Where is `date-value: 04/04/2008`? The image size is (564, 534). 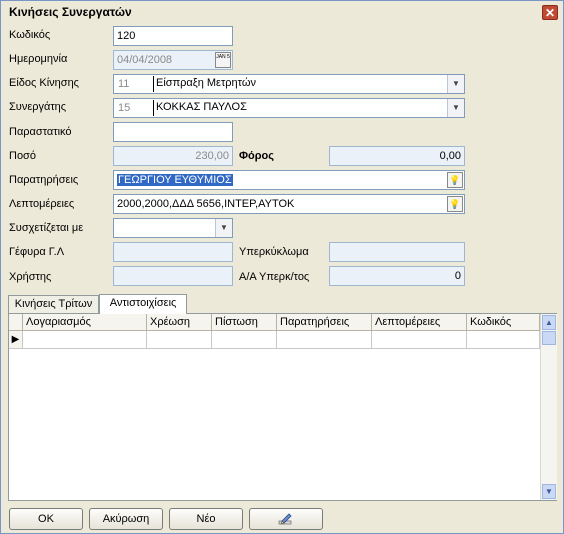
date-value: 04/04/2008 is located at coordinates (145, 60).